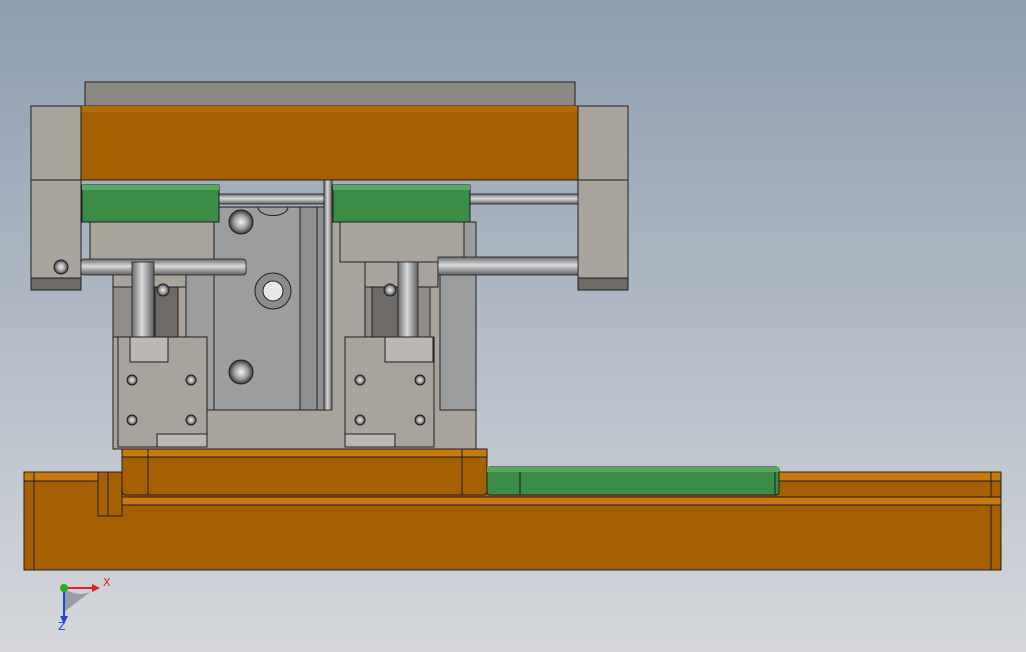 This screenshot has width=1026, height=652. What do you see at coordinates (389, 392) in the screenshot?
I see `right-clamp-block` at bounding box center [389, 392].